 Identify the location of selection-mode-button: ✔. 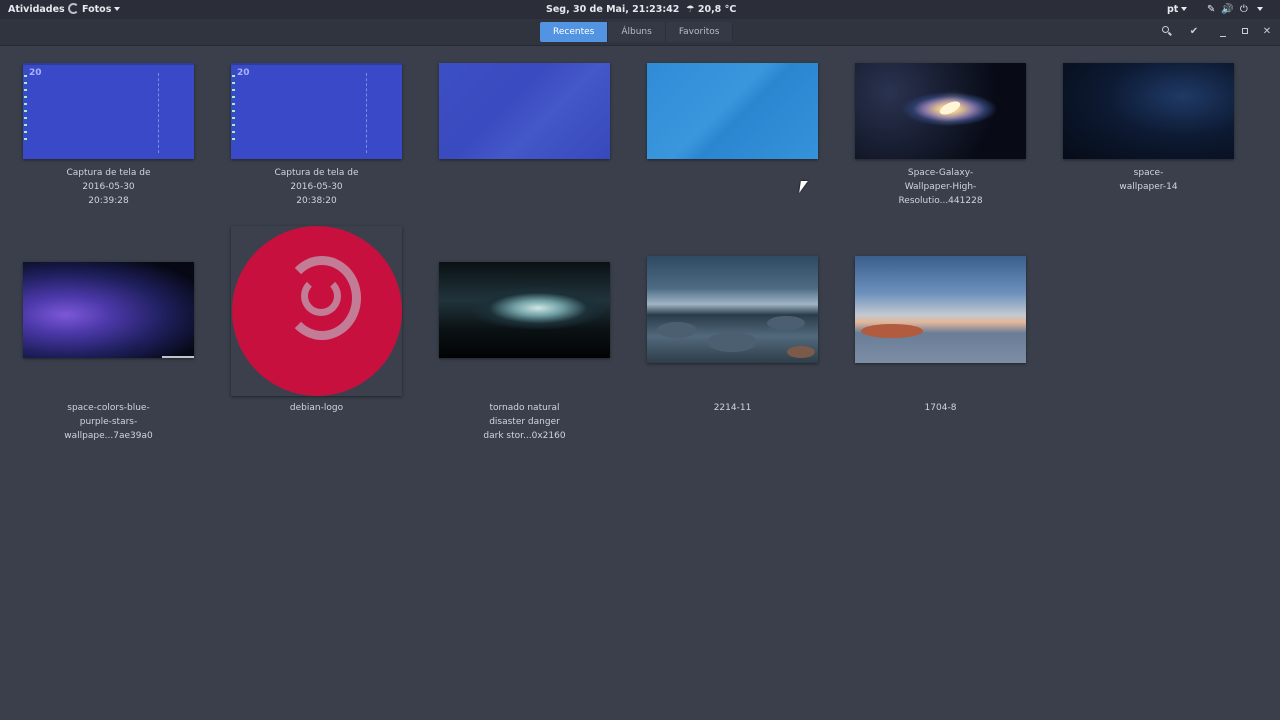
(1194, 32).